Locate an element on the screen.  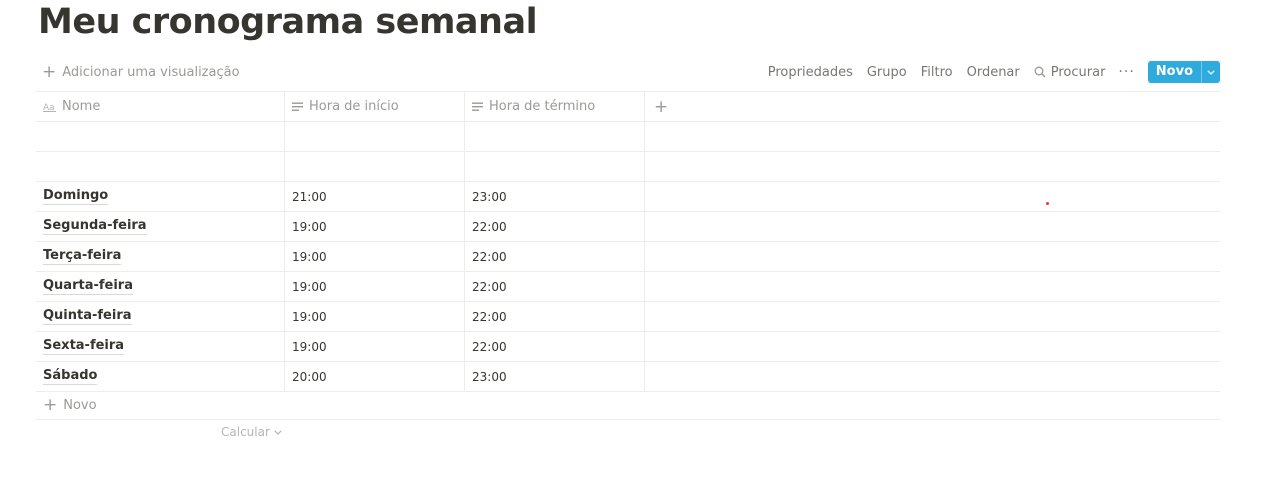
column-header-name: Aa Nome is located at coordinates (160, 106).